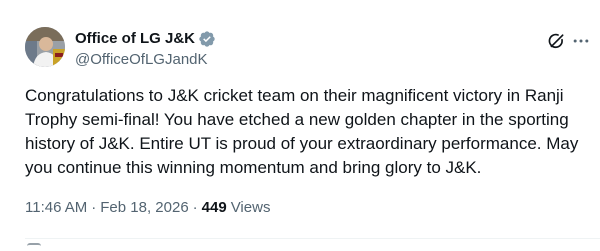 Image resolution: width=600 pixels, height=251 pixels. Describe the element at coordinates (34, 247) in the screenshot. I see `reply-icon` at that location.